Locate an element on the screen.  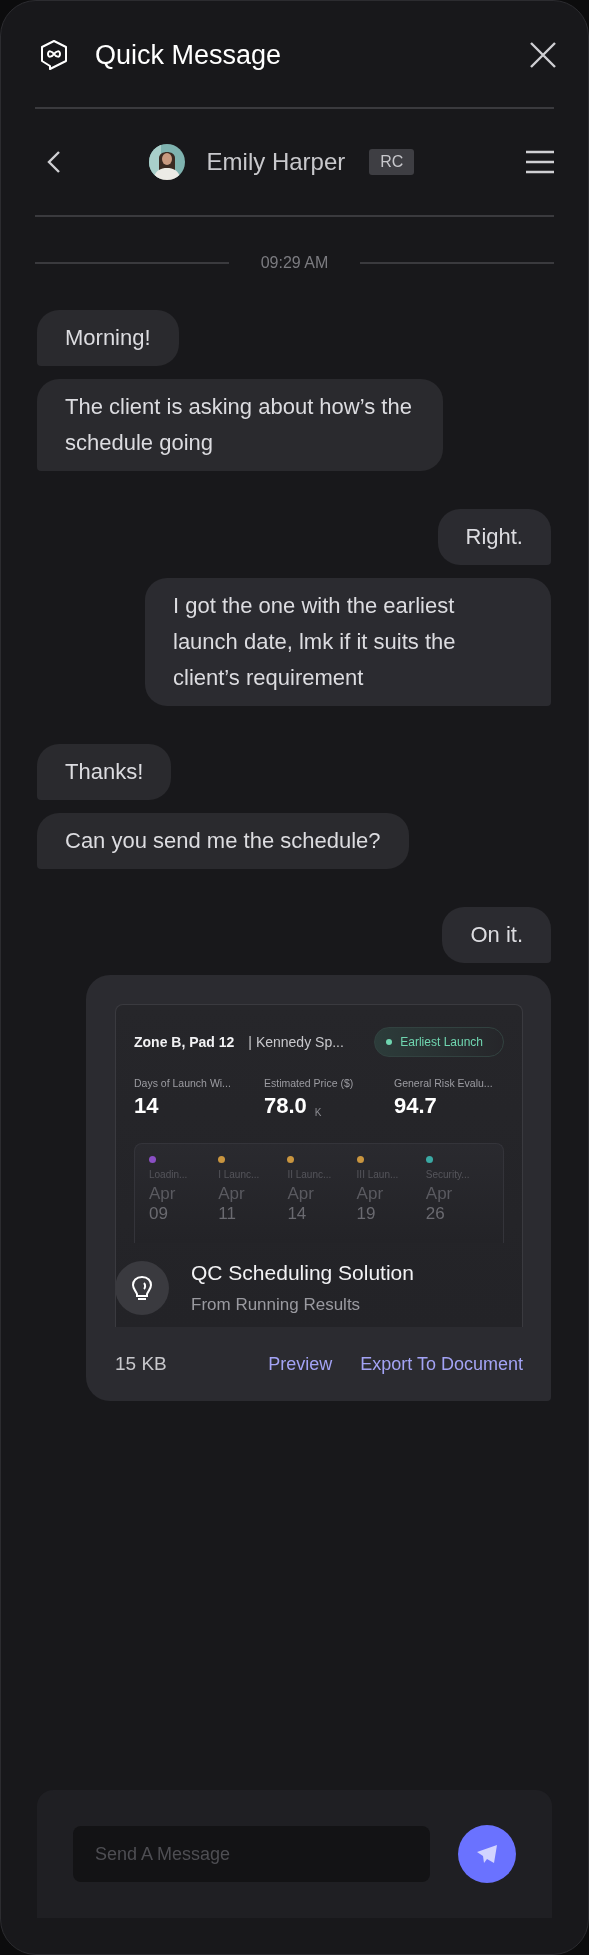
metric-value: 78.0 is located at coordinates (285, 1106).